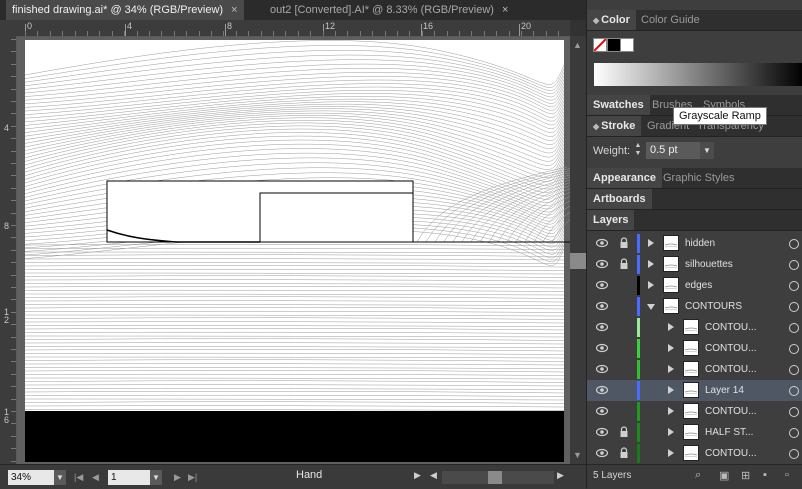  What do you see at coordinates (129, 477) in the screenshot?
I see `artboard-number-field: 1` at bounding box center [129, 477].